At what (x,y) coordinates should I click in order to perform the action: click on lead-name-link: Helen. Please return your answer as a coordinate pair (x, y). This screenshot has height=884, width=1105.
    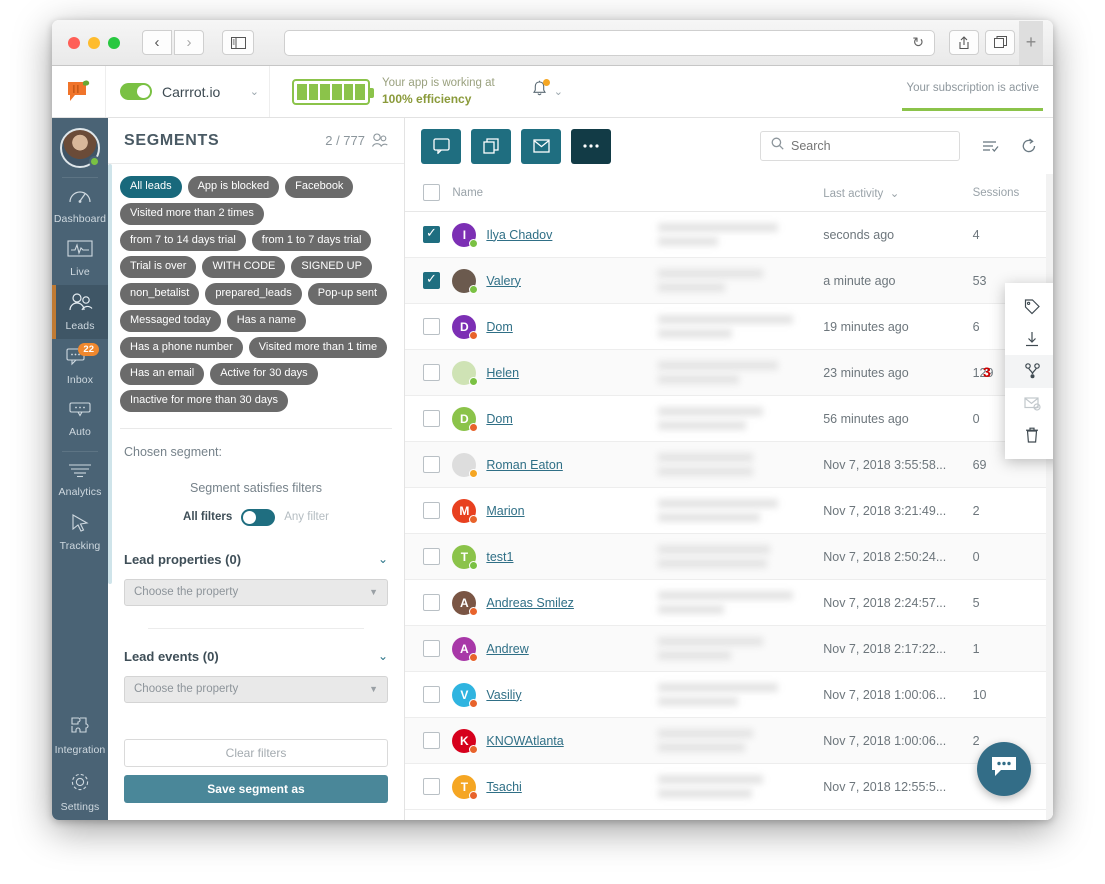
    Looking at the image, I should click on (502, 373).